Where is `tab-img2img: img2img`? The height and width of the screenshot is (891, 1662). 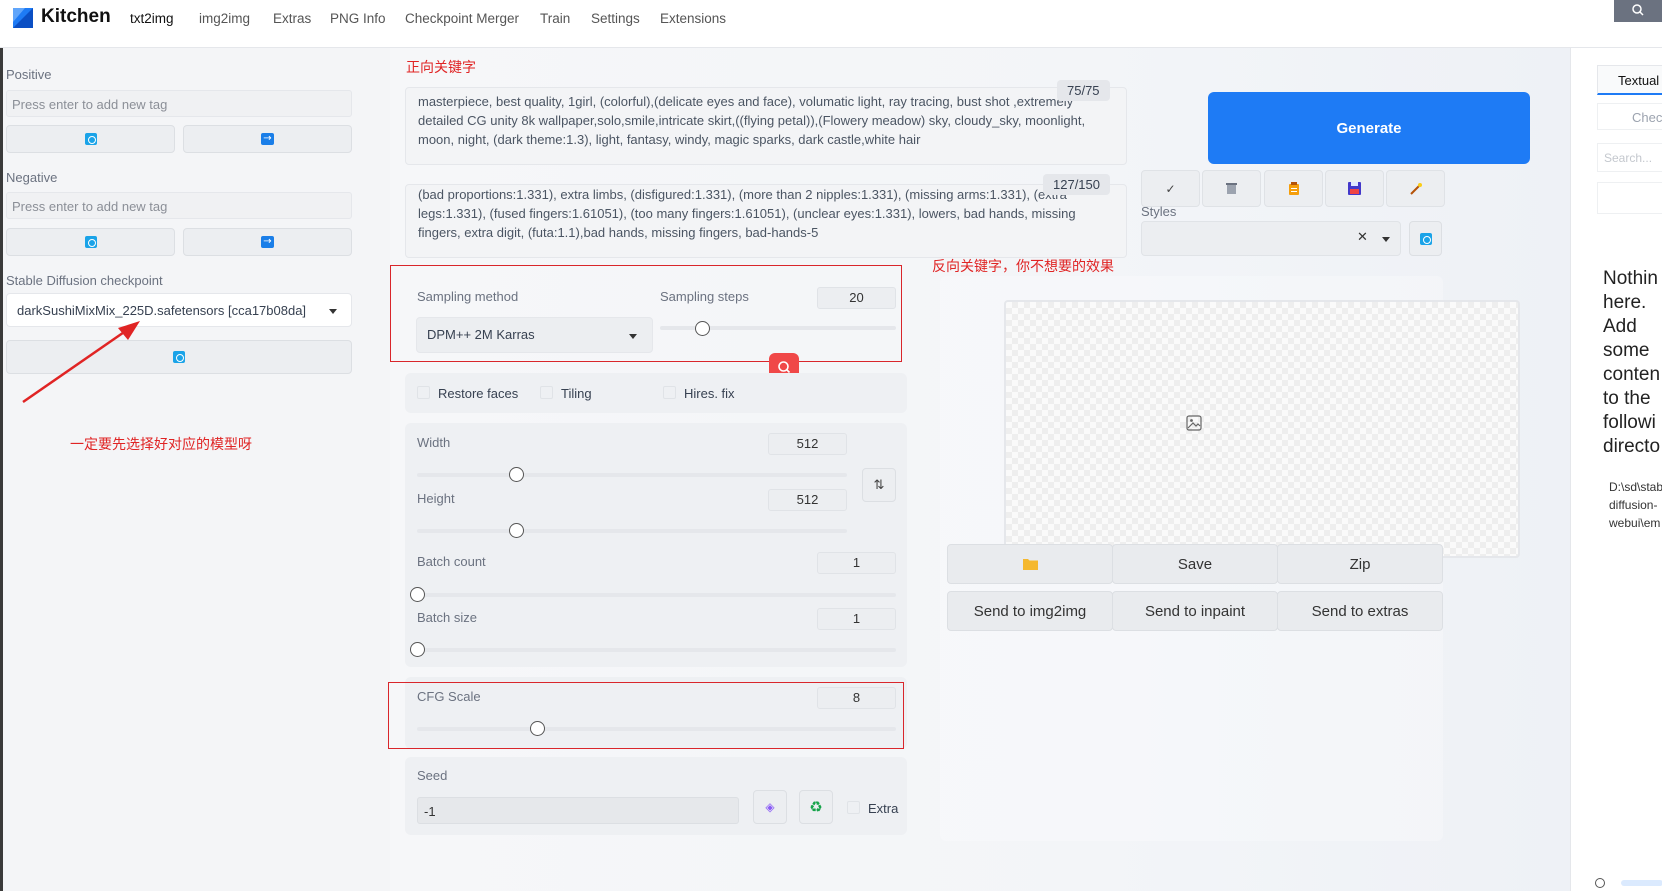 tab-img2img: img2img is located at coordinates (224, 18).